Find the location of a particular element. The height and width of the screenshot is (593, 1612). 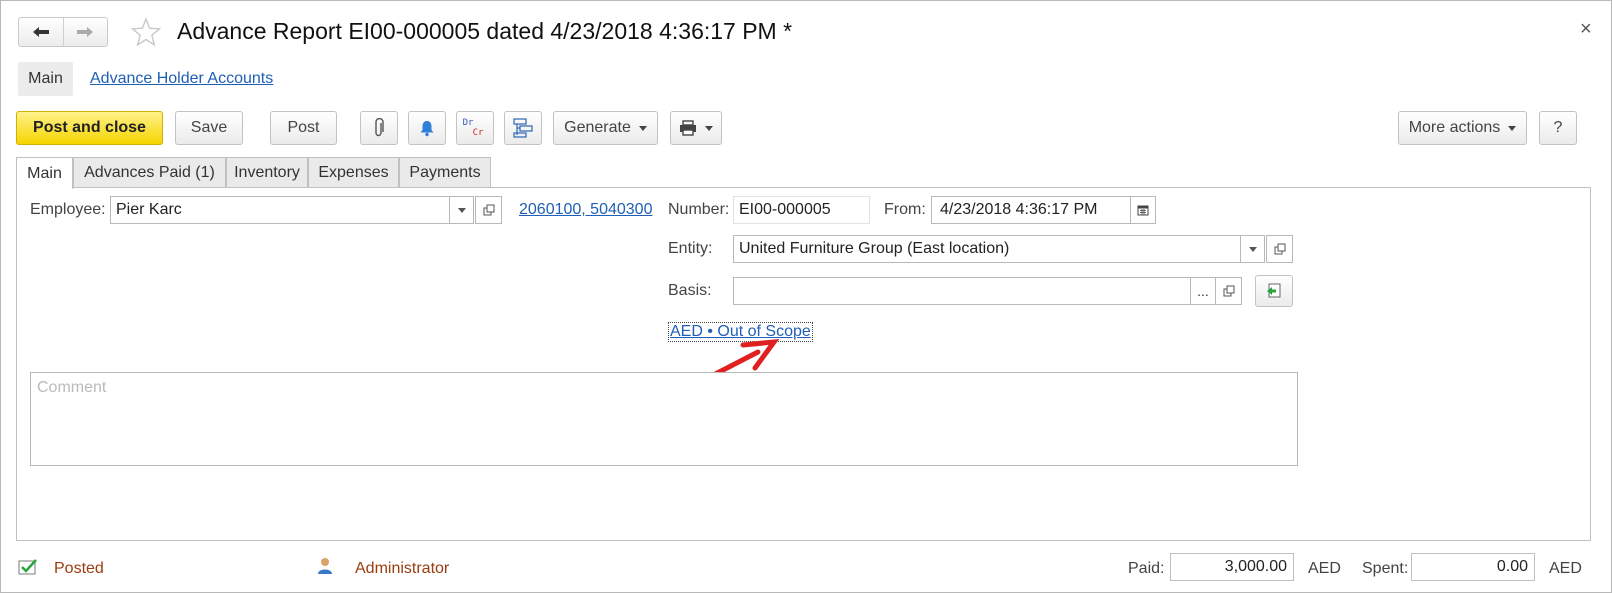

entity-open-button is located at coordinates (1279, 249).